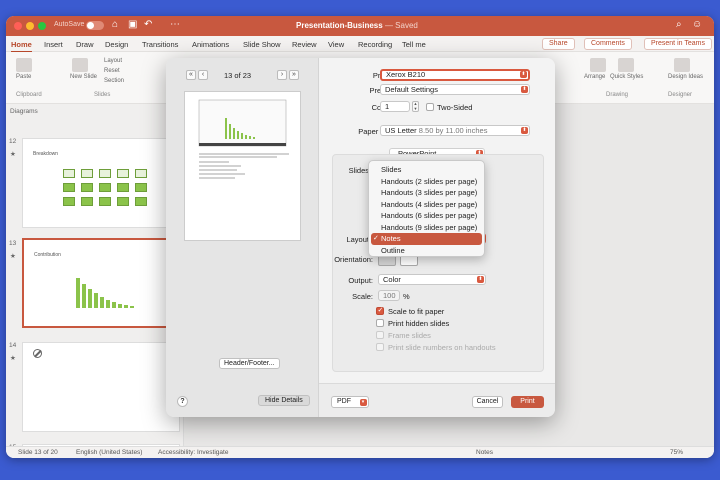  I want to click on tab-slide-show: Slide Show, so click(262, 44).